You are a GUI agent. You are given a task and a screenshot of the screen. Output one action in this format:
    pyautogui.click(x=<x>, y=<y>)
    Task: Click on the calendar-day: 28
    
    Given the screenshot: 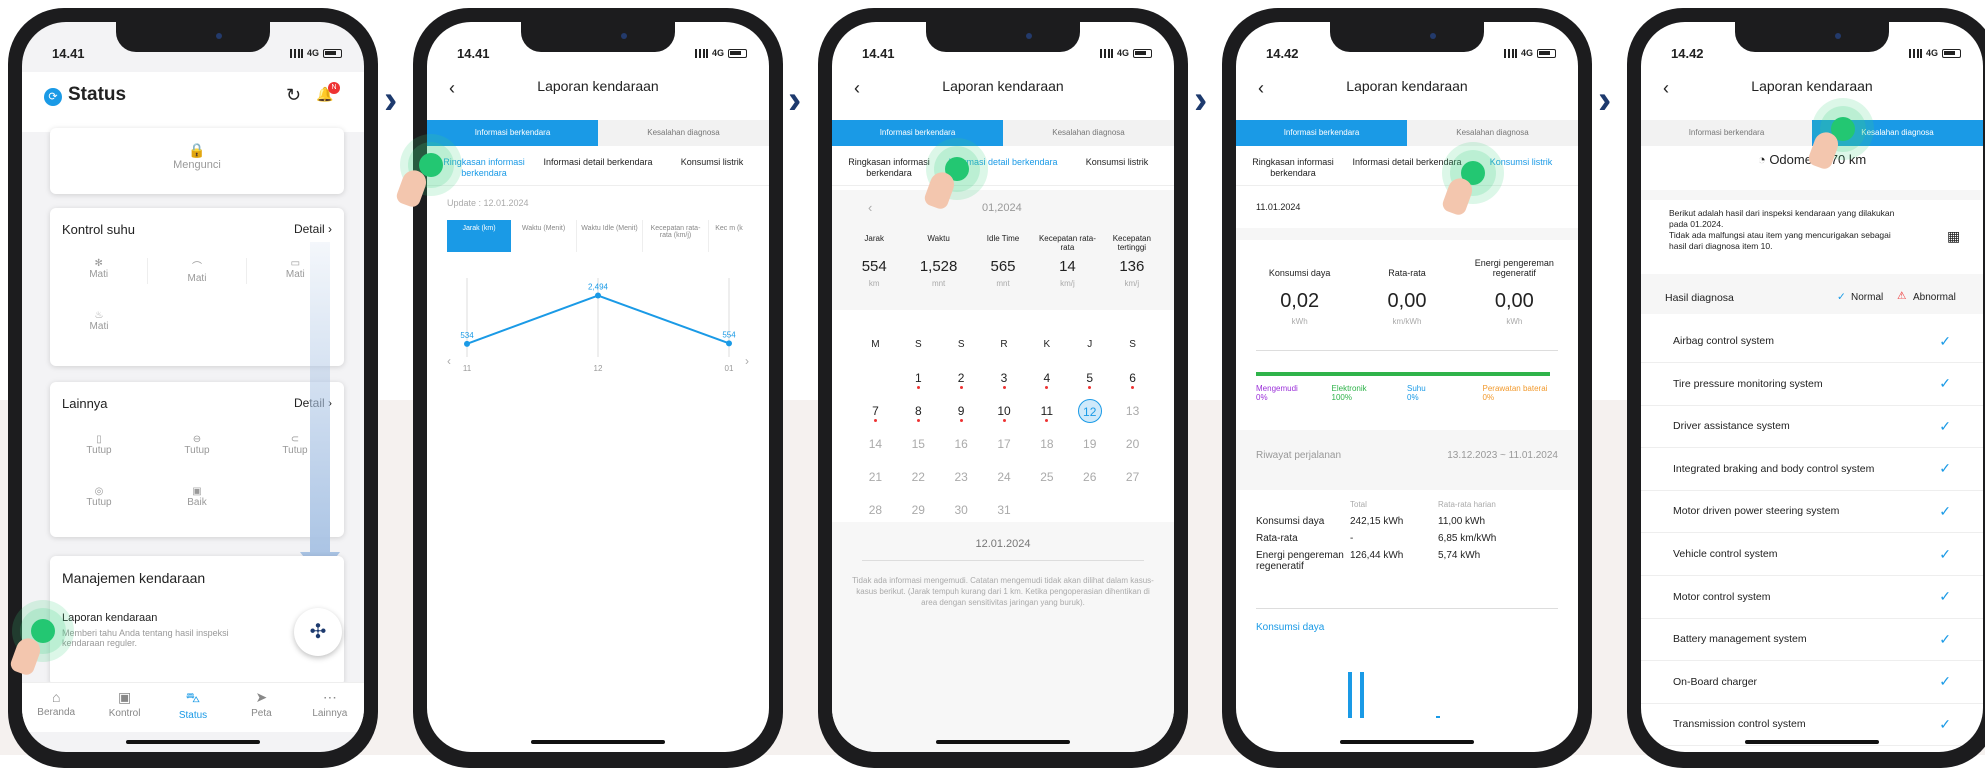 What is the action you would take?
    pyautogui.click(x=875, y=510)
    